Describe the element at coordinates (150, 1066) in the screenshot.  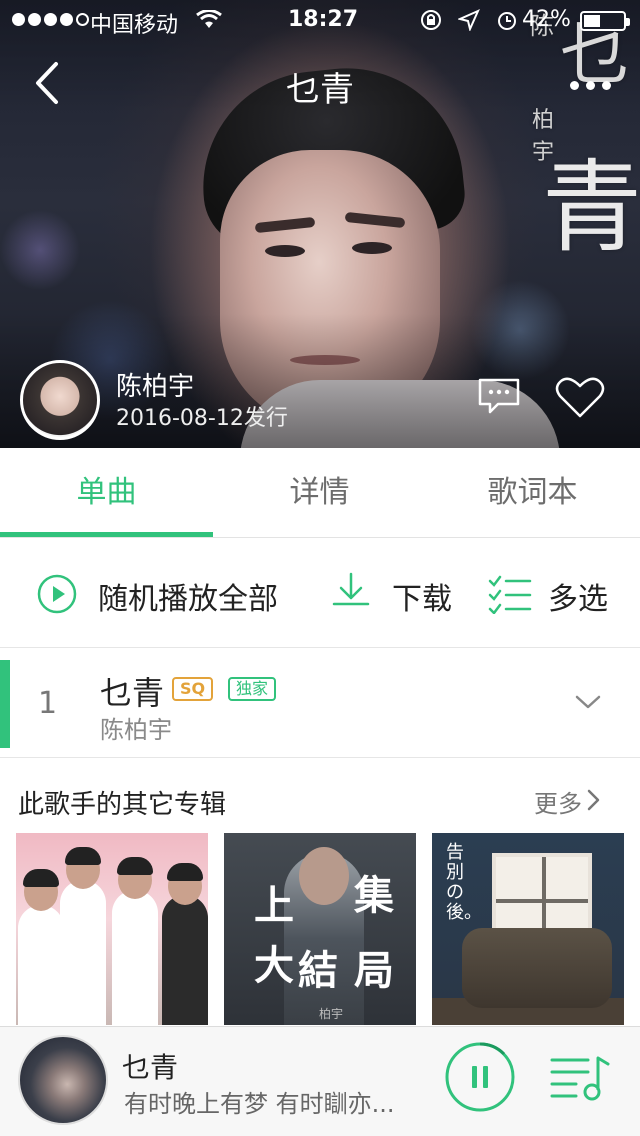
I see `player-song-title: 乜青` at that location.